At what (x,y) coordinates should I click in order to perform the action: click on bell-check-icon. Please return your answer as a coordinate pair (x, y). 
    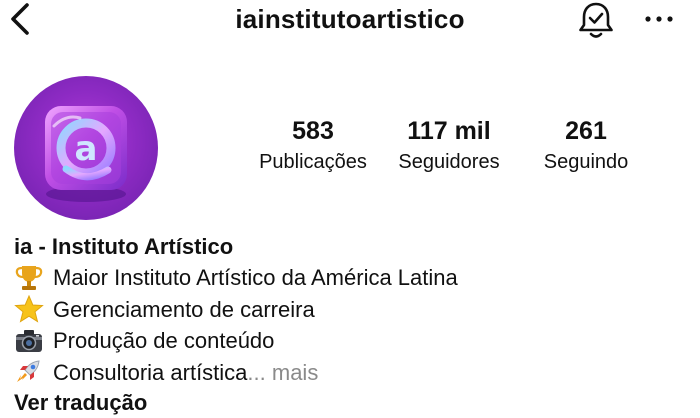
    Looking at the image, I should click on (596, 20).